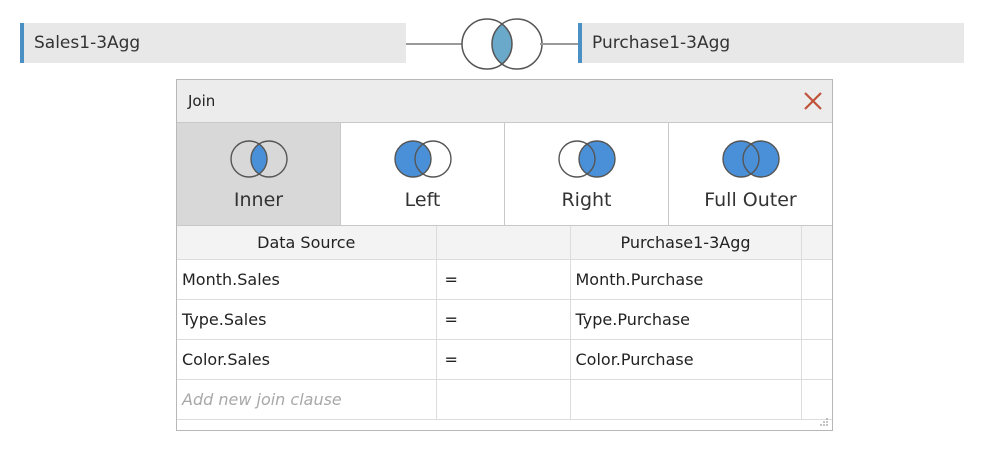 Image resolution: width=1003 pixels, height=453 pixels. I want to click on join-type-label: Left, so click(422, 200).